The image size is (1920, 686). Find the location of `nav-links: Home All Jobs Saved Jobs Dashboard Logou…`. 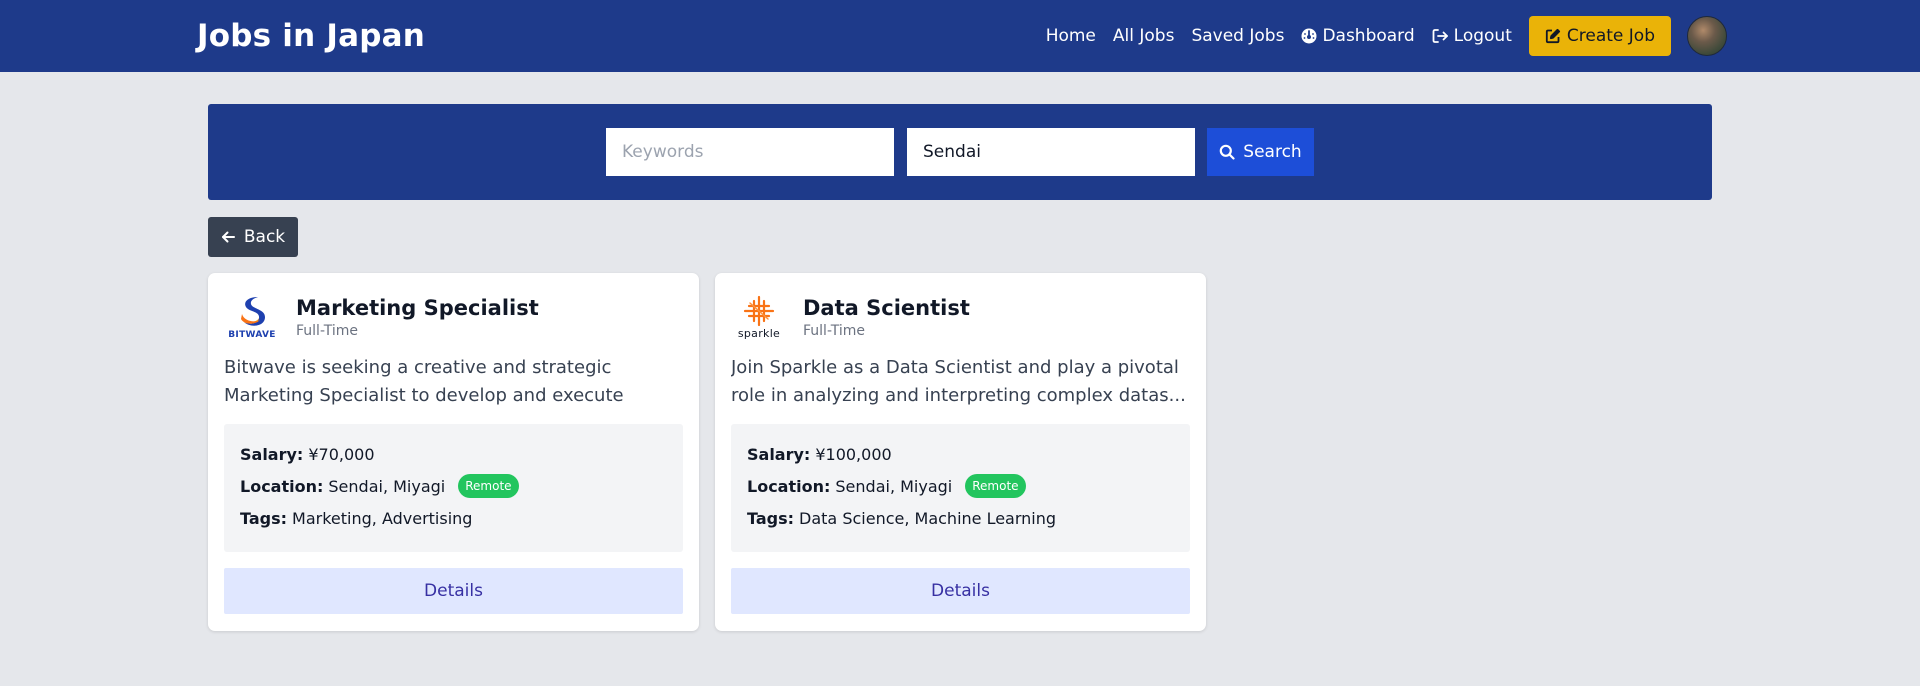

nav-links: Home All Jobs Saved Jobs Dashboard Logou… is located at coordinates (1378, 36).